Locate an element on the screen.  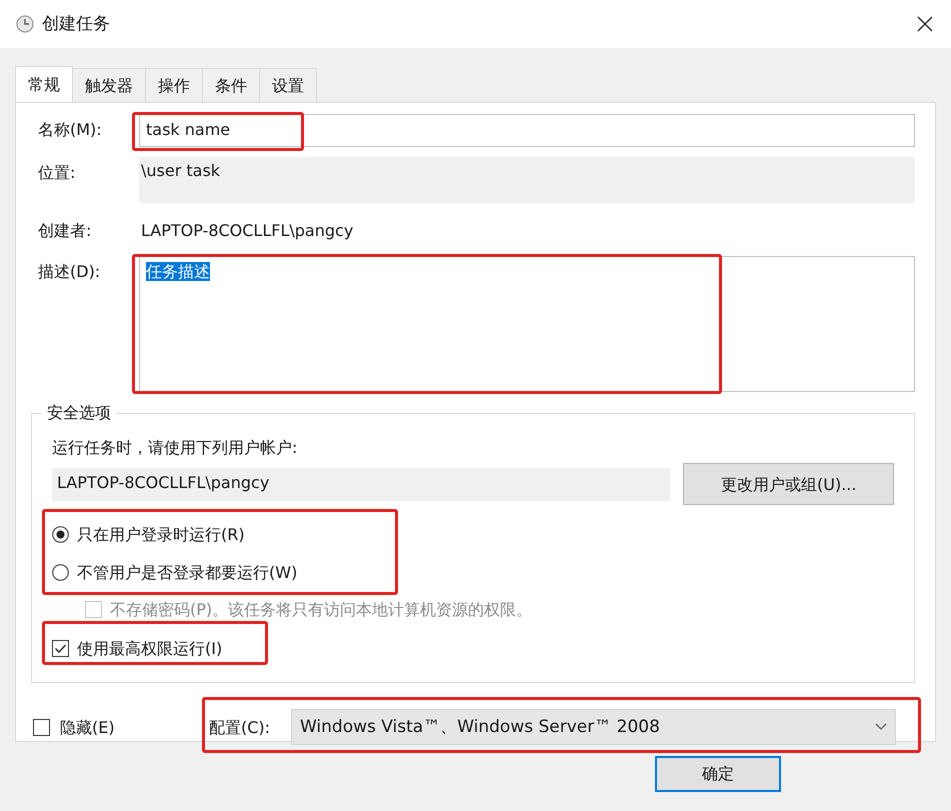
group-title: 安全选项 is located at coordinates (79, 412).